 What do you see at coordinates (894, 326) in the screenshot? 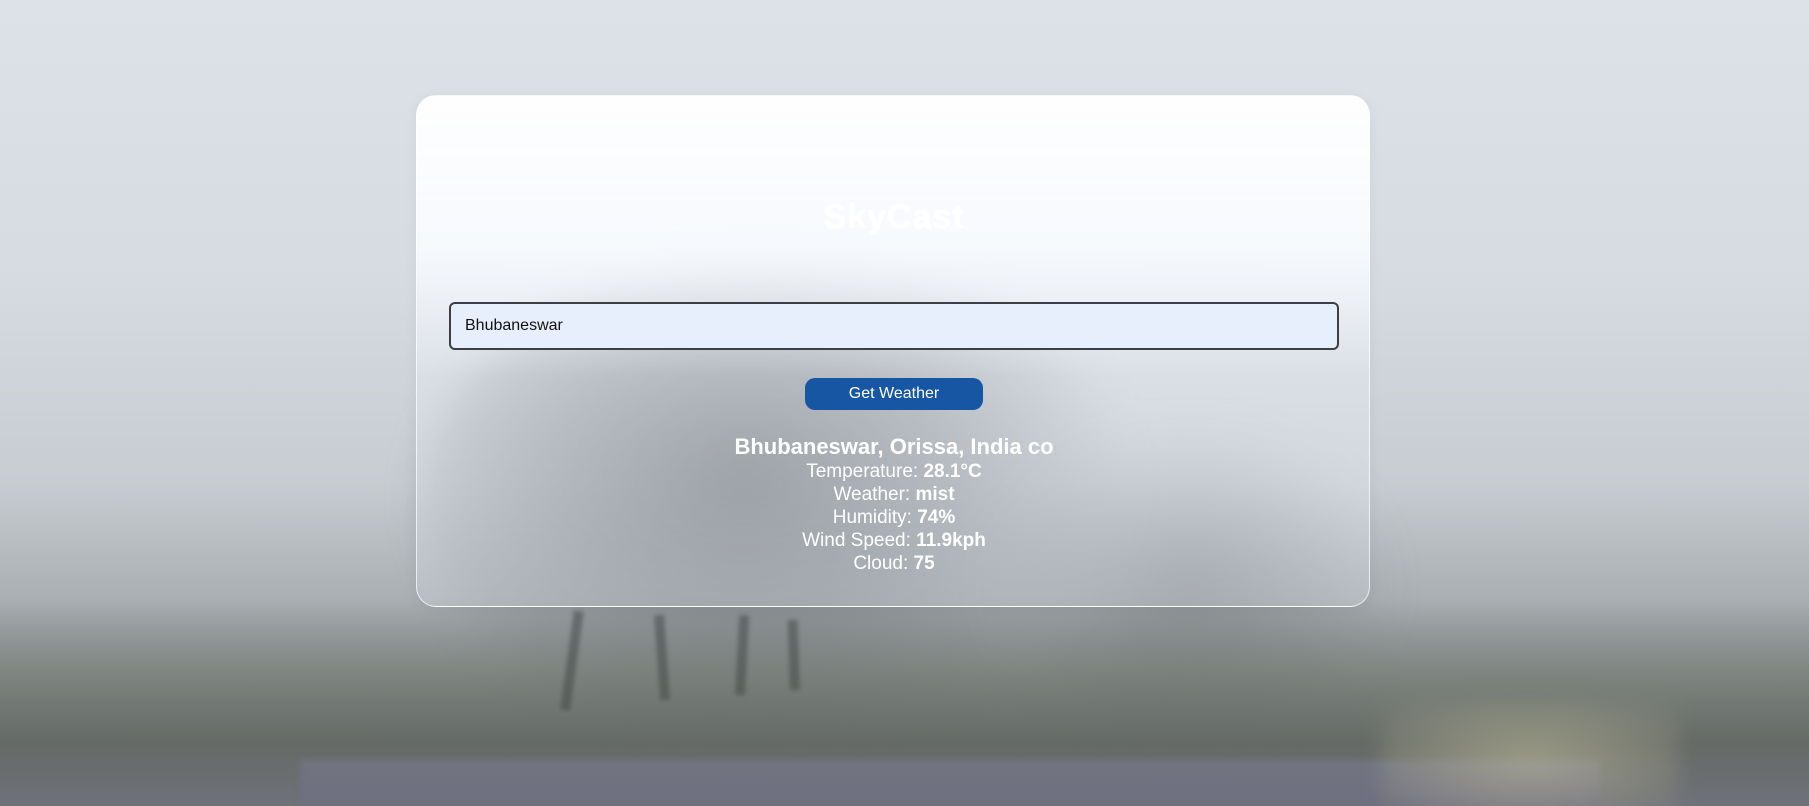
I see `city-search-input` at bounding box center [894, 326].